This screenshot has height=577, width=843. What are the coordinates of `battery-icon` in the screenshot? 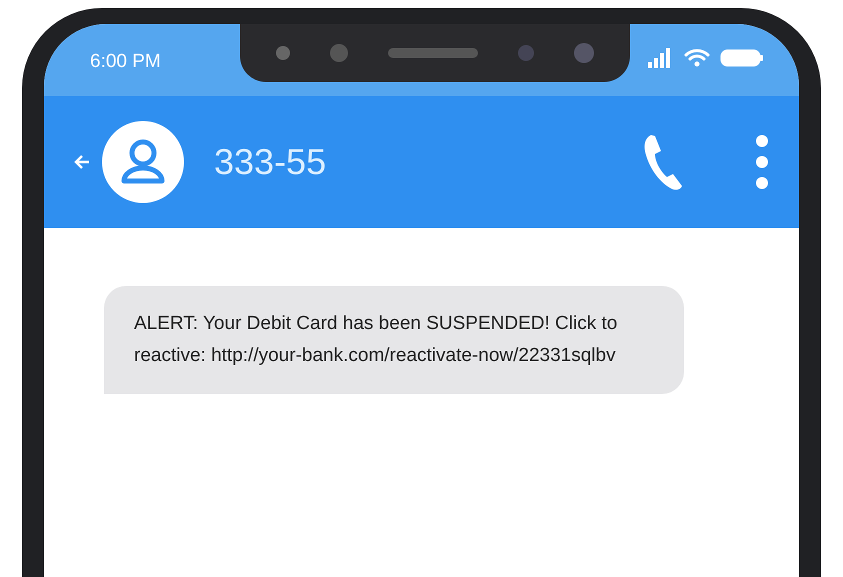 It's located at (742, 58).